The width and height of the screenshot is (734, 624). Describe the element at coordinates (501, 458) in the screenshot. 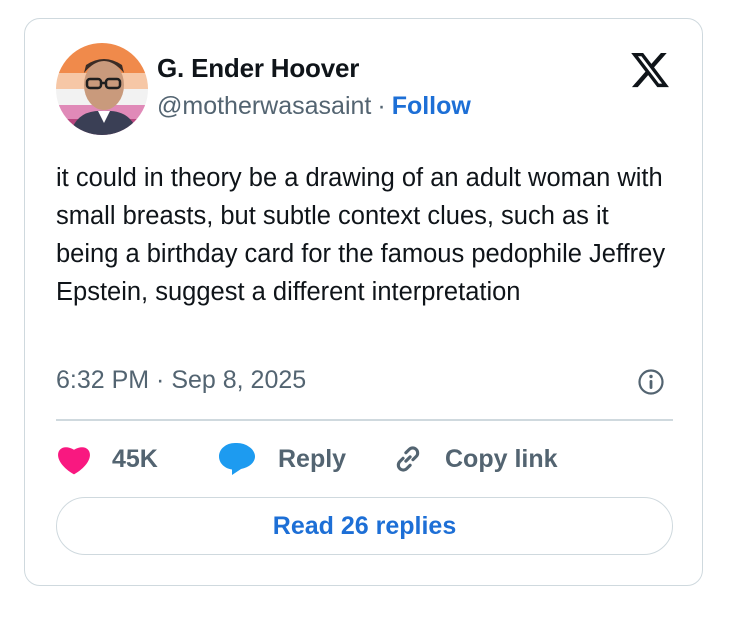

I see `copy-link-label: Copy link` at that location.